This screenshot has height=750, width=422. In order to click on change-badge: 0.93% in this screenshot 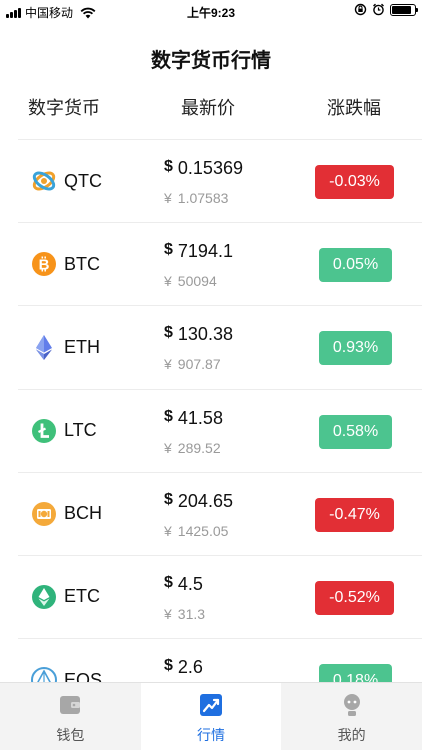, I will do `click(355, 348)`.